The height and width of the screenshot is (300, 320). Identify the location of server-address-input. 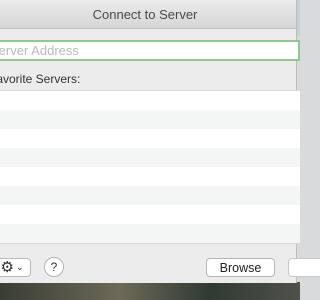
(149, 50).